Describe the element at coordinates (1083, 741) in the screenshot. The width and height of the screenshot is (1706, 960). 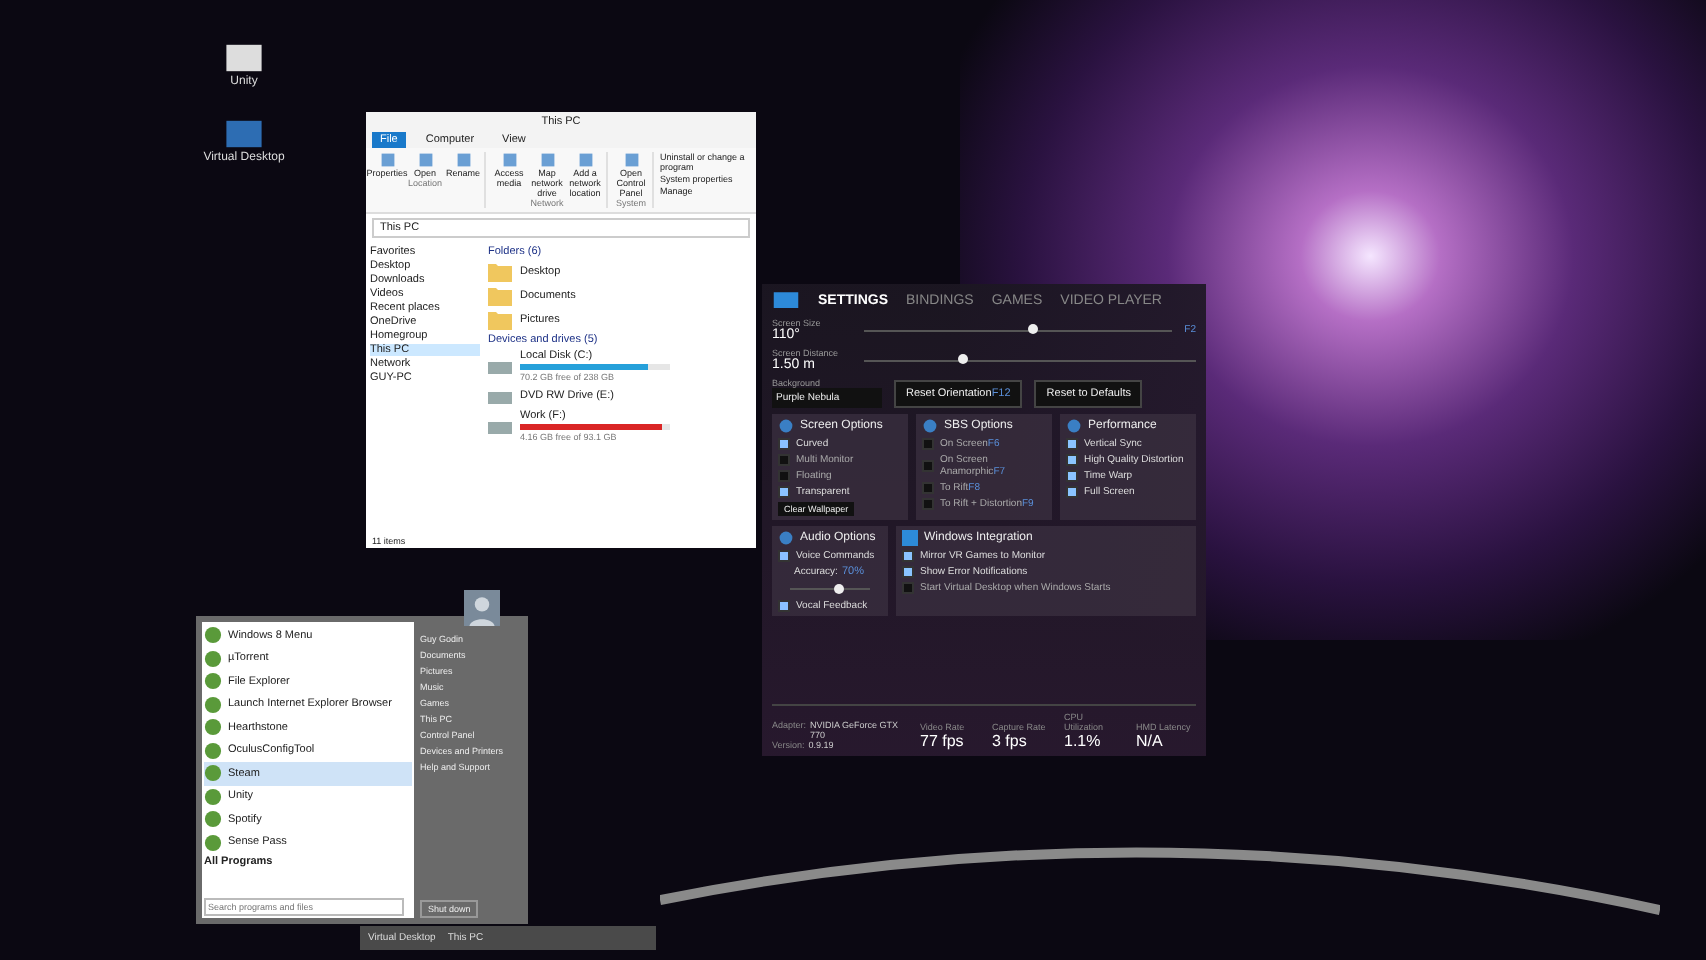
I see `stat-value: 1.1%` at that location.